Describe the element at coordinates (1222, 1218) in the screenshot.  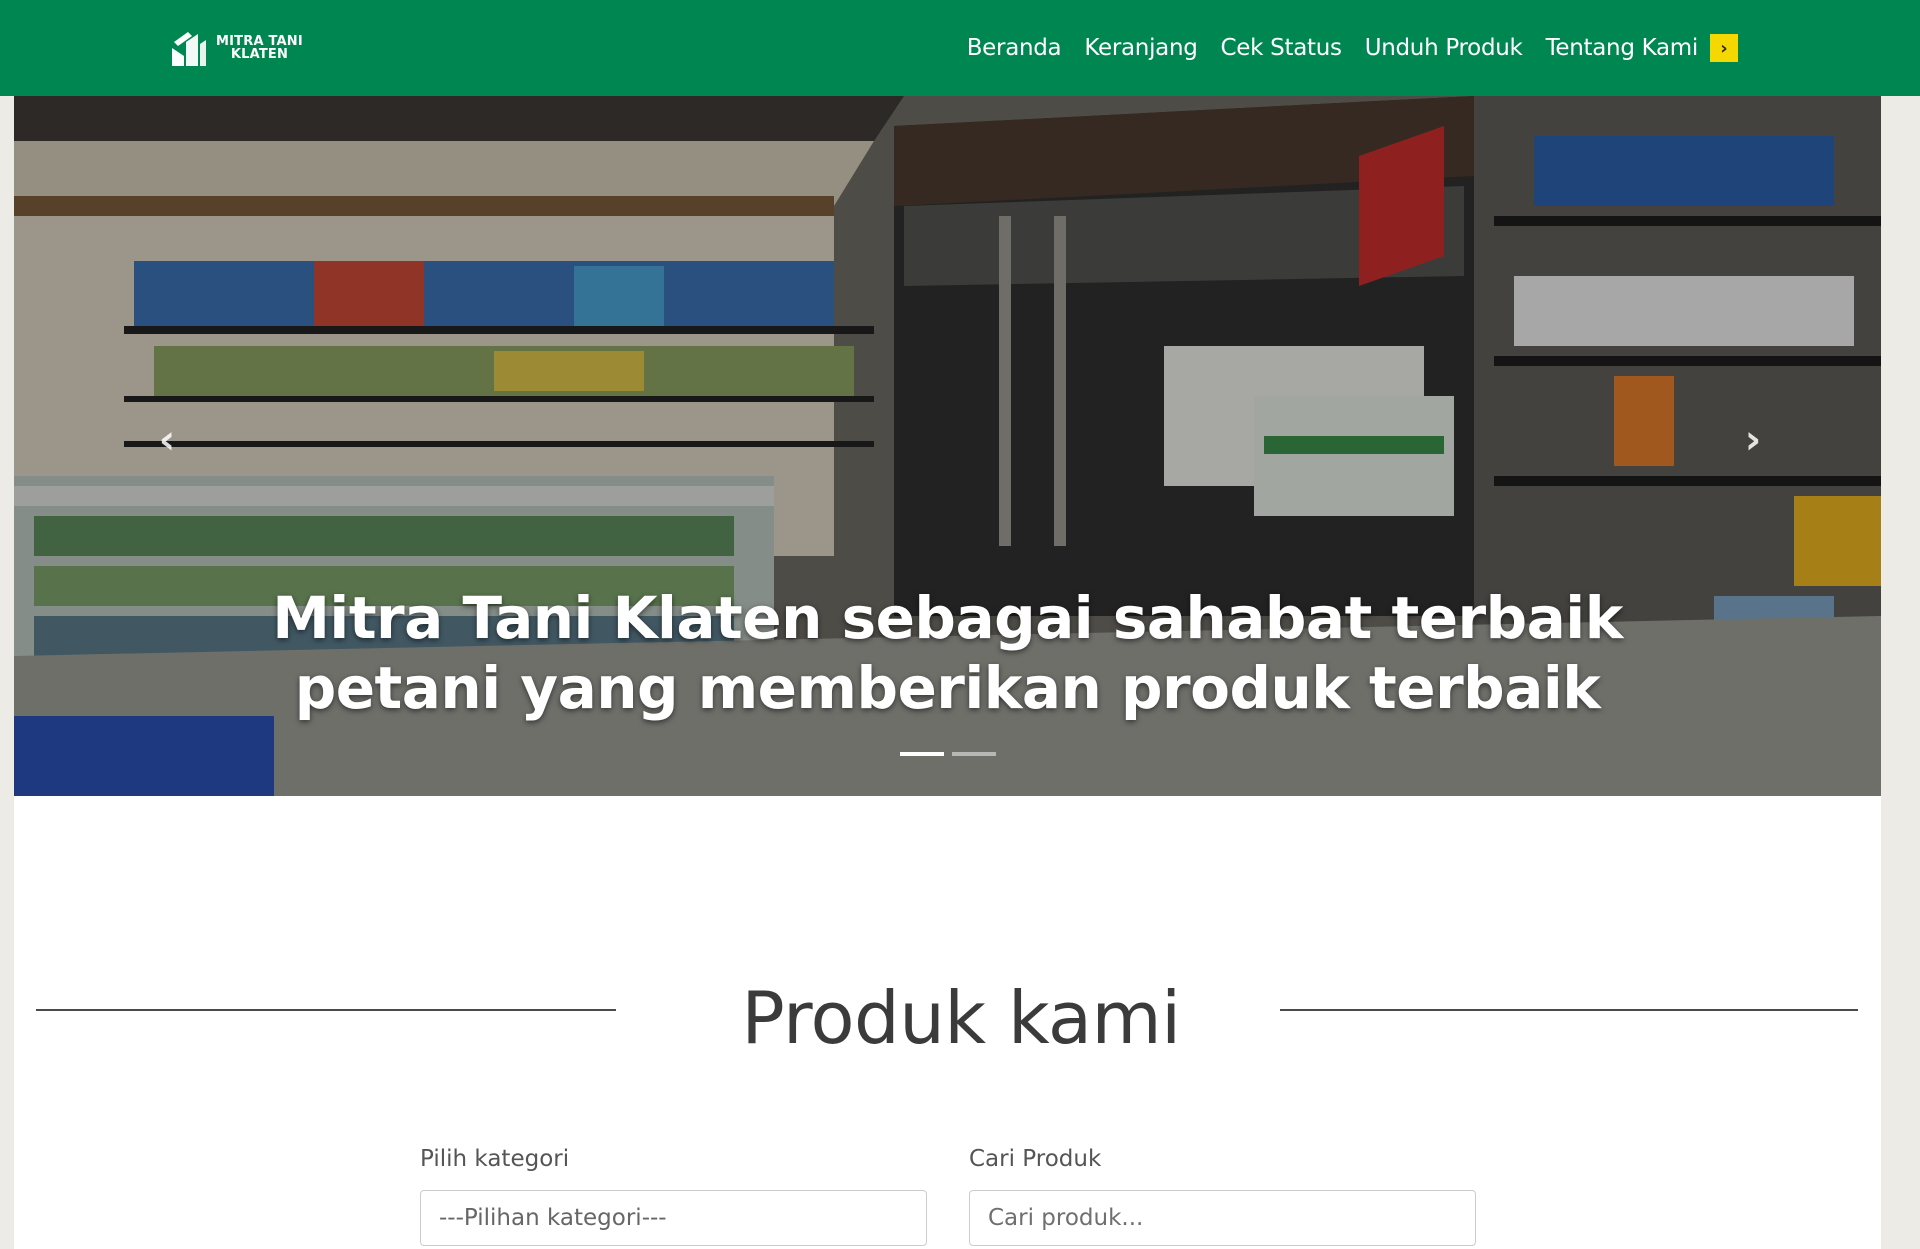
I see `search-input` at that location.